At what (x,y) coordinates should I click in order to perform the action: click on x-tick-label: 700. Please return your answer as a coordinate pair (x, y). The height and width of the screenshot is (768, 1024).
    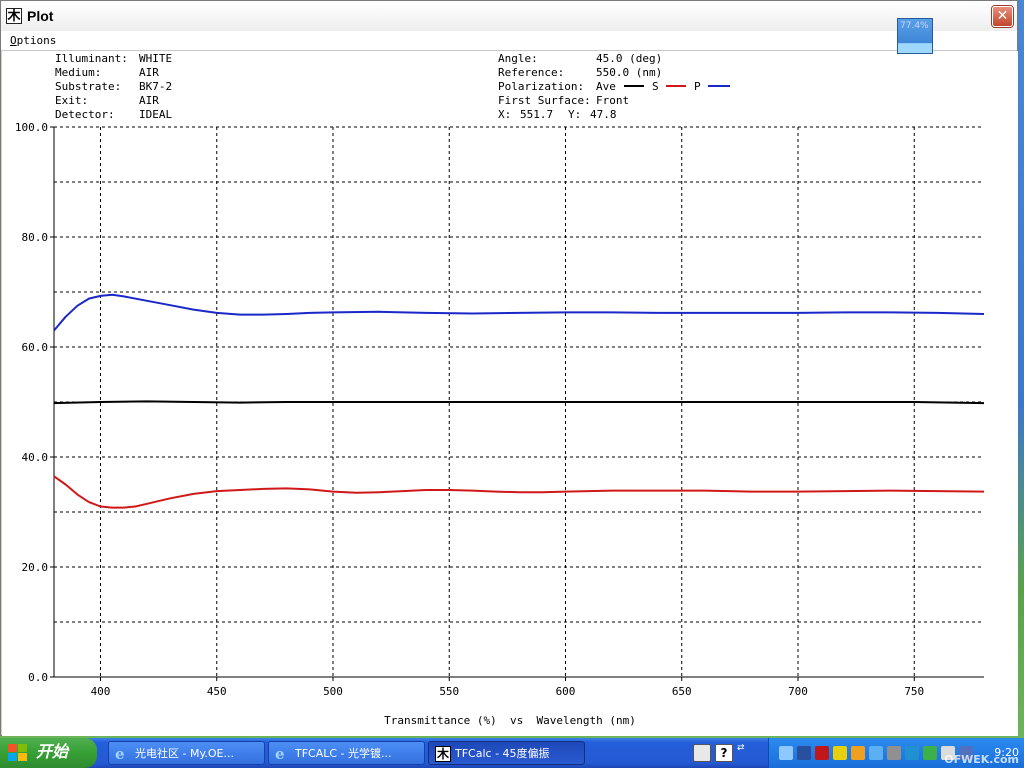
    Looking at the image, I should click on (798, 691).